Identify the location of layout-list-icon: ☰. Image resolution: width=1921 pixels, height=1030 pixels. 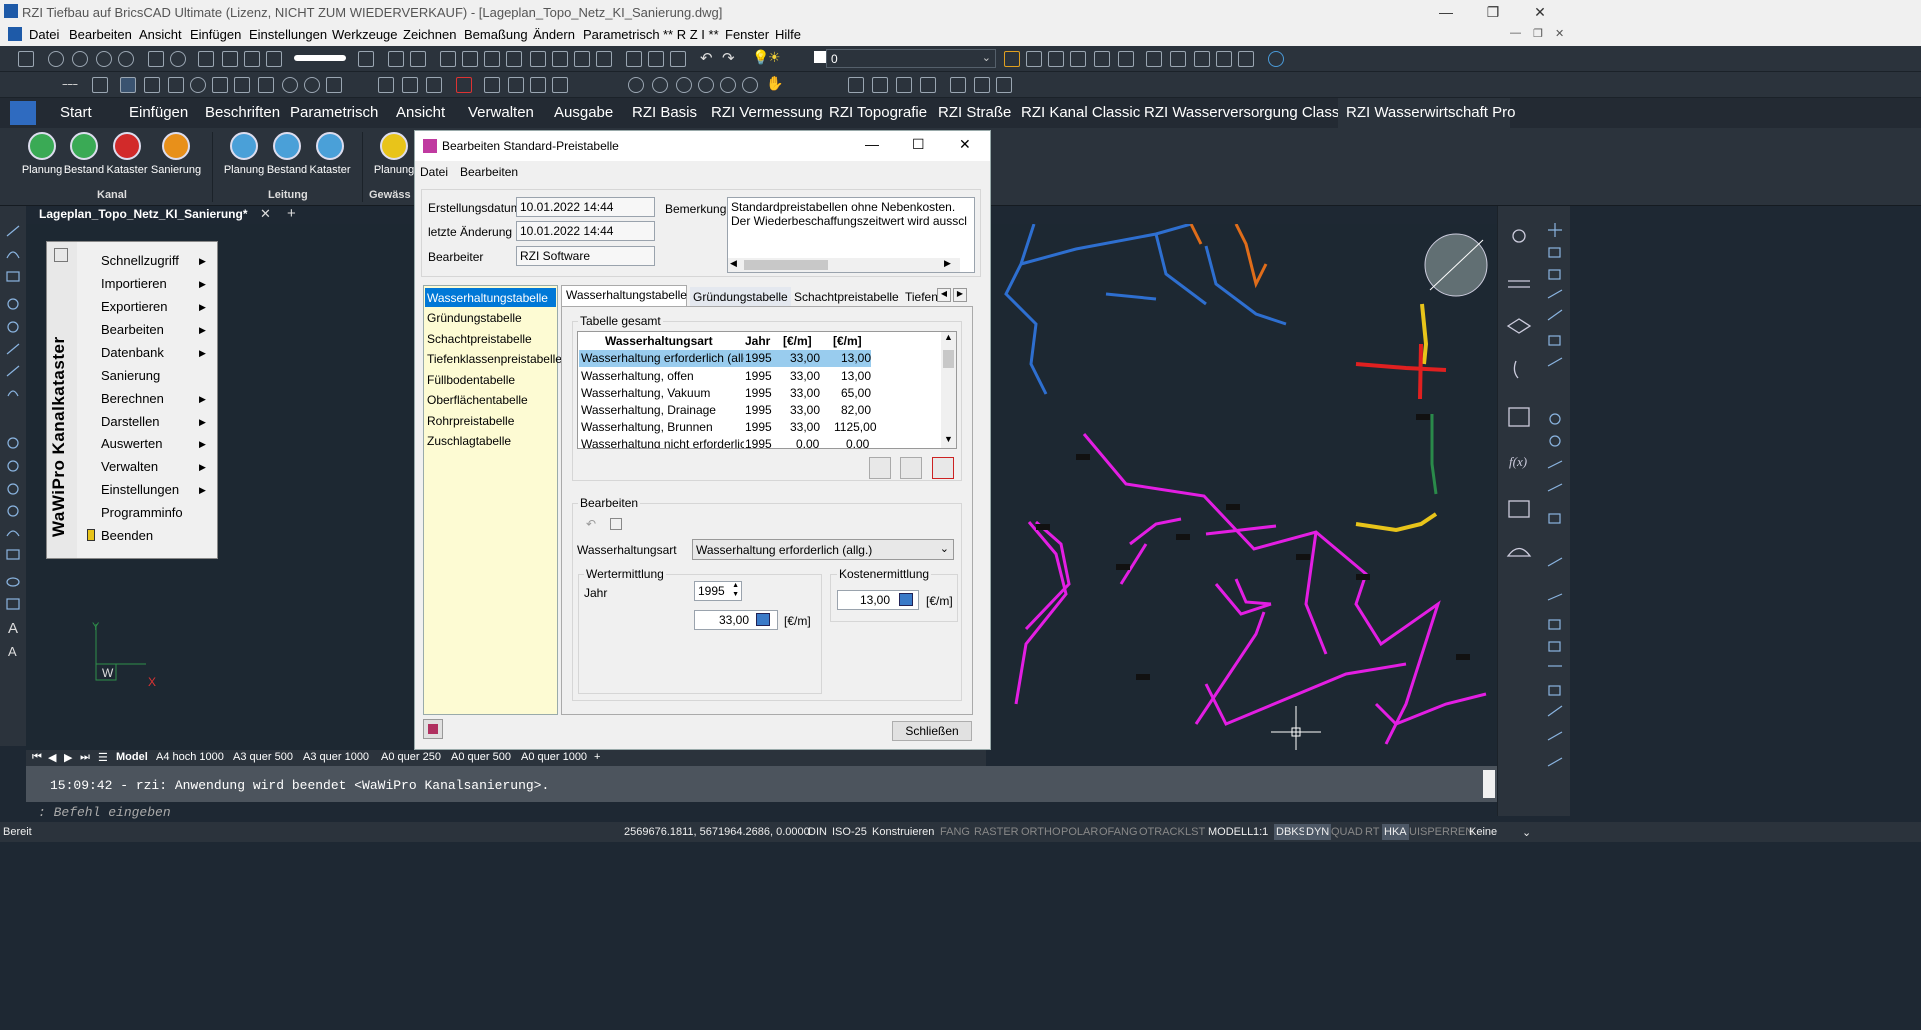
(103, 757).